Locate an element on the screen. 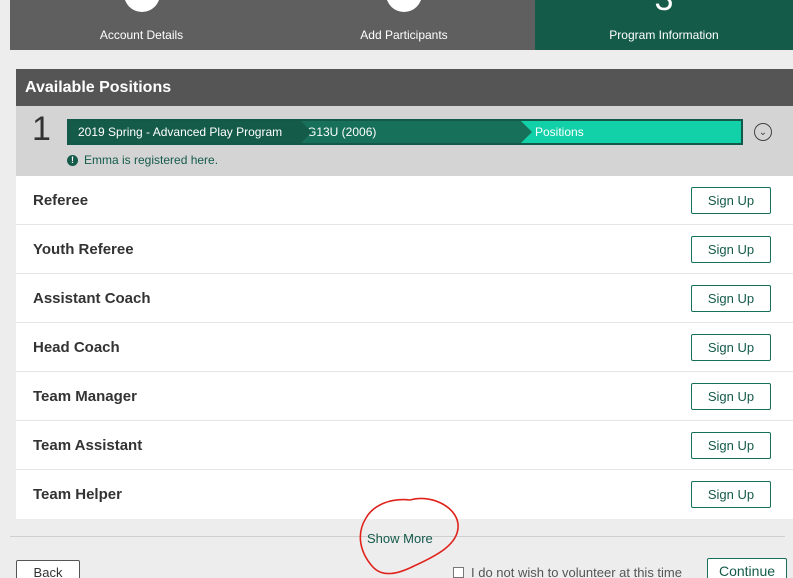  panel-title: Available Positions is located at coordinates (404, 87).